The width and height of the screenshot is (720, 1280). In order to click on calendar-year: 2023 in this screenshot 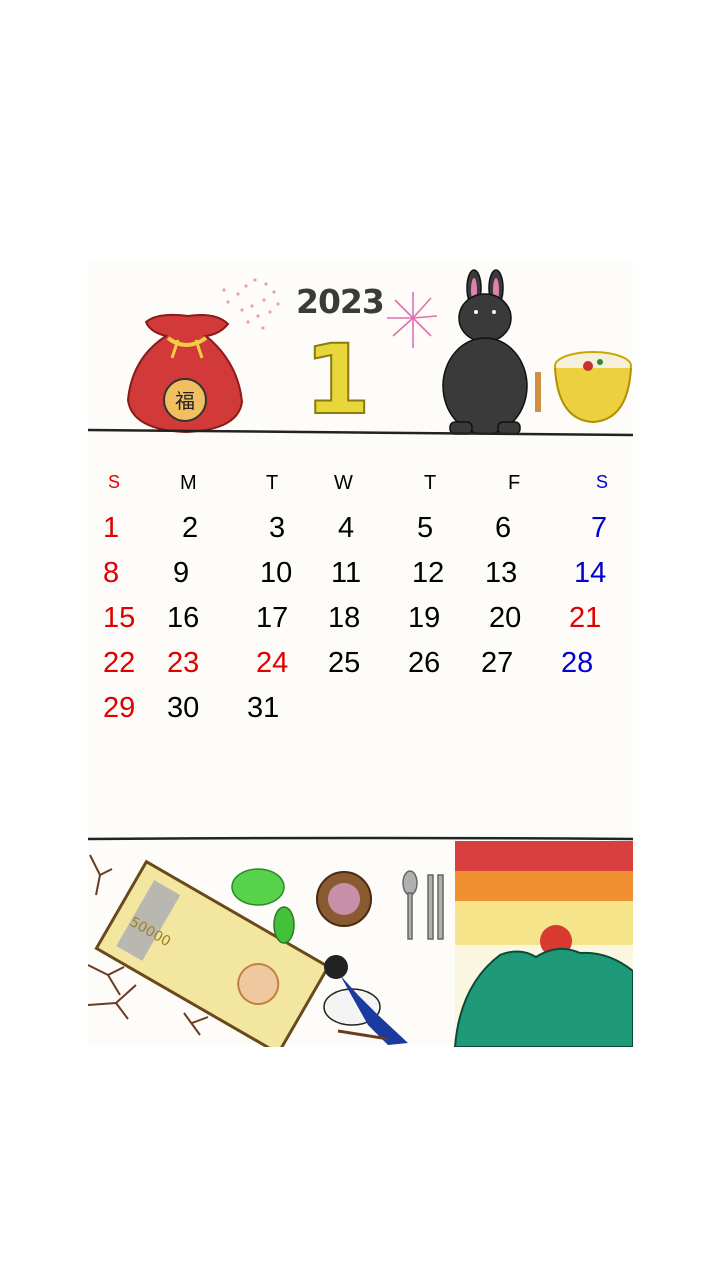, I will do `click(340, 301)`.